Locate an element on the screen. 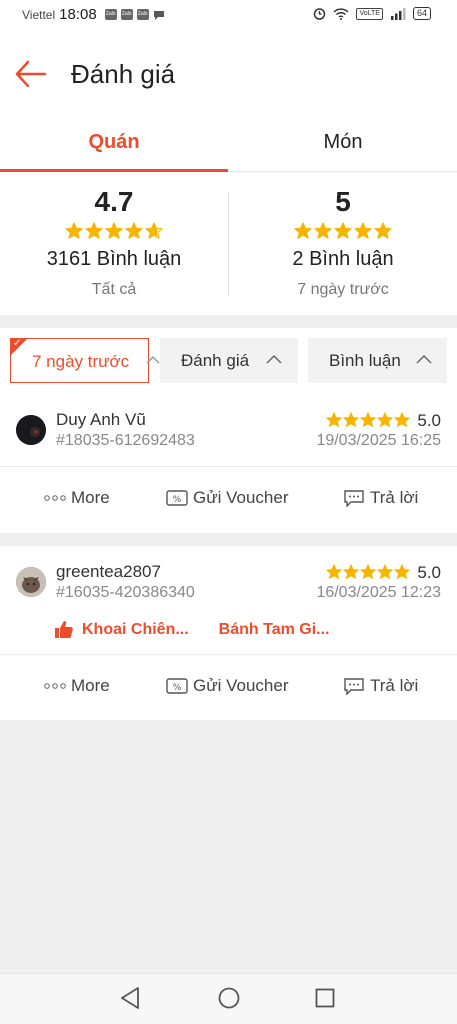  filter-label: 7 ngày trước is located at coordinates (81, 361).